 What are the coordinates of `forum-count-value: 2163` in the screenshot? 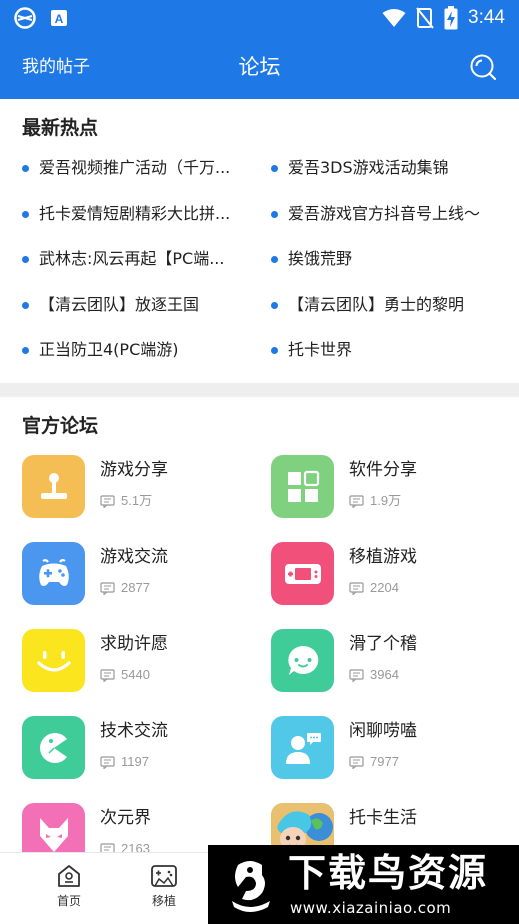 It's located at (135, 846).